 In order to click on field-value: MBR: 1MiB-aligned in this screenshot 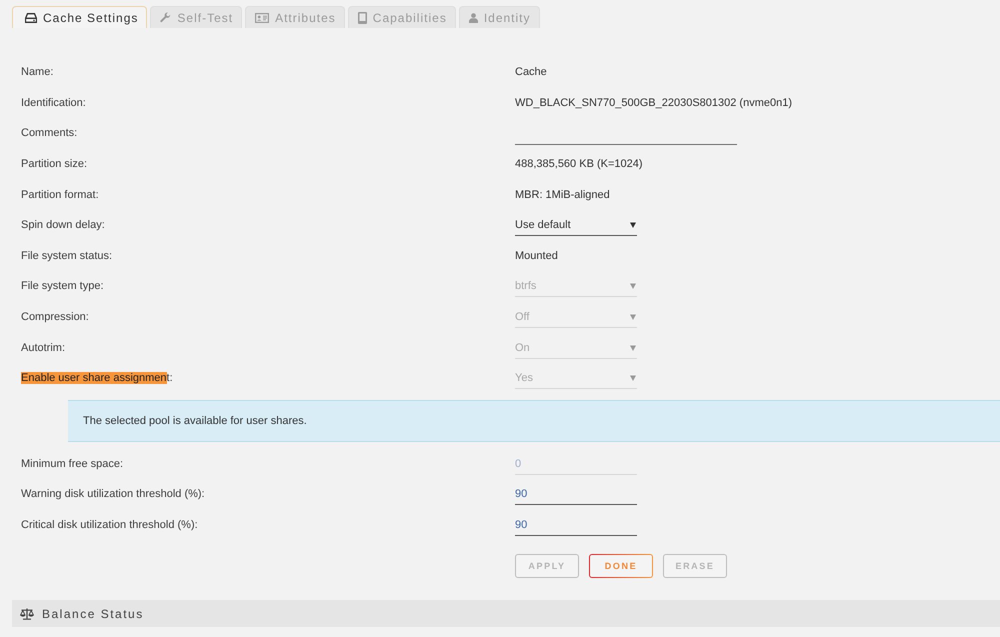, I will do `click(562, 194)`.